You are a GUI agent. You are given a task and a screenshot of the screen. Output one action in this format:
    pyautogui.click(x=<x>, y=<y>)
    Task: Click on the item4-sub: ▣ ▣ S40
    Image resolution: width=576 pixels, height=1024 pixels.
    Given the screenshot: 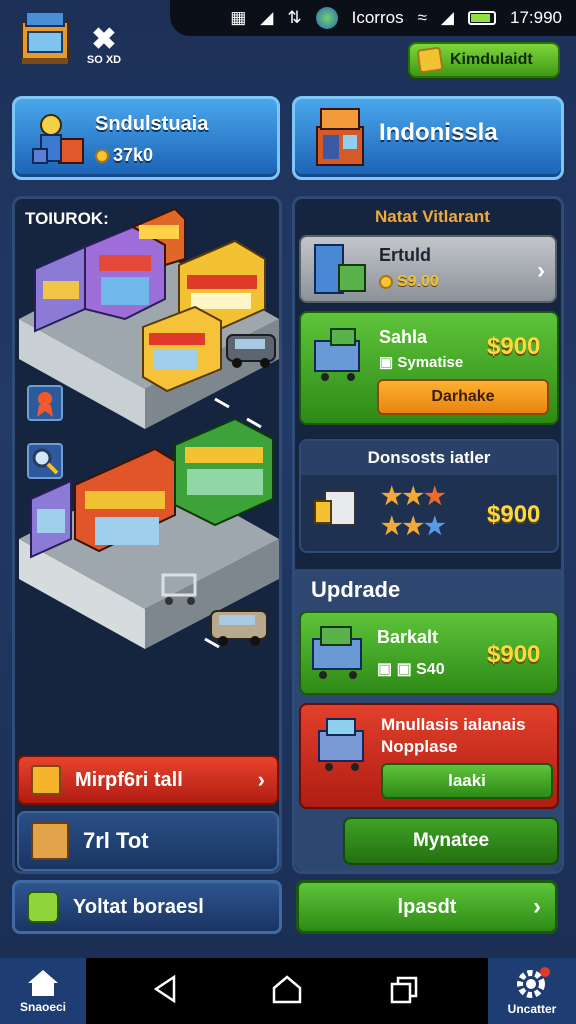 What is the action you would take?
    pyautogui.click(x=411, y=669)
    